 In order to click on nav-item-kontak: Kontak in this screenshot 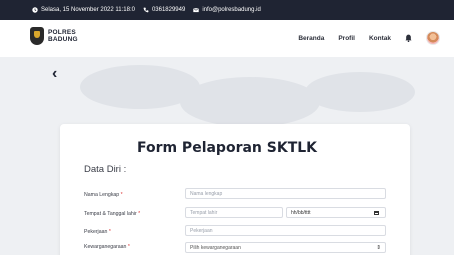, I will do `click(380, 38)`.